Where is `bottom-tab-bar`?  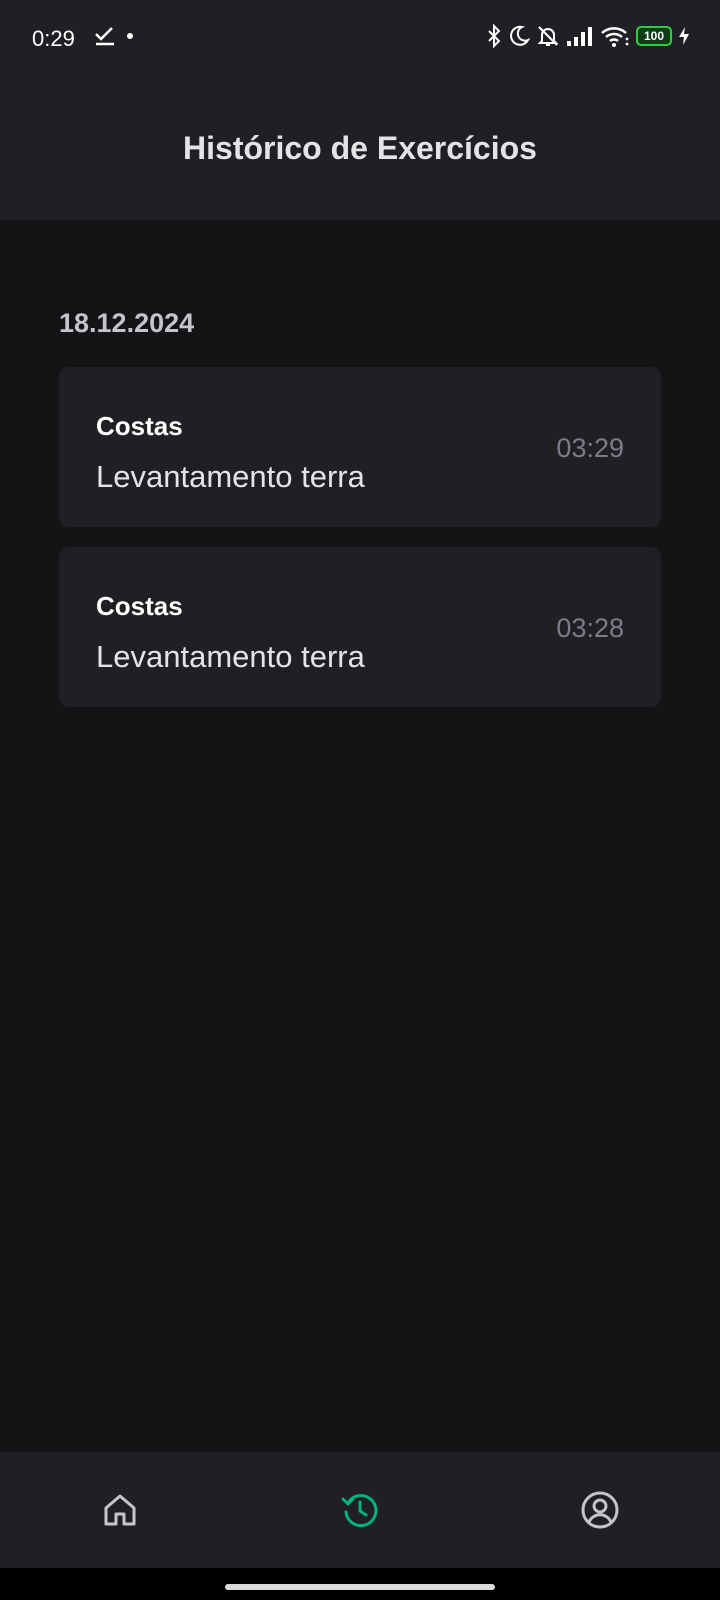 bottom-tab-bar is located at coordinates (360, 1510).